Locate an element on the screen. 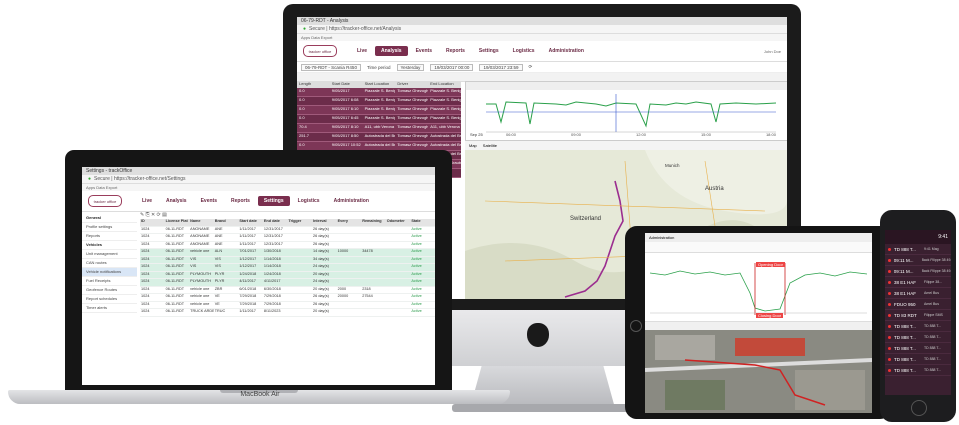  table-cell: Tomasz Ghezoghe is located at coordinates (413, 99).